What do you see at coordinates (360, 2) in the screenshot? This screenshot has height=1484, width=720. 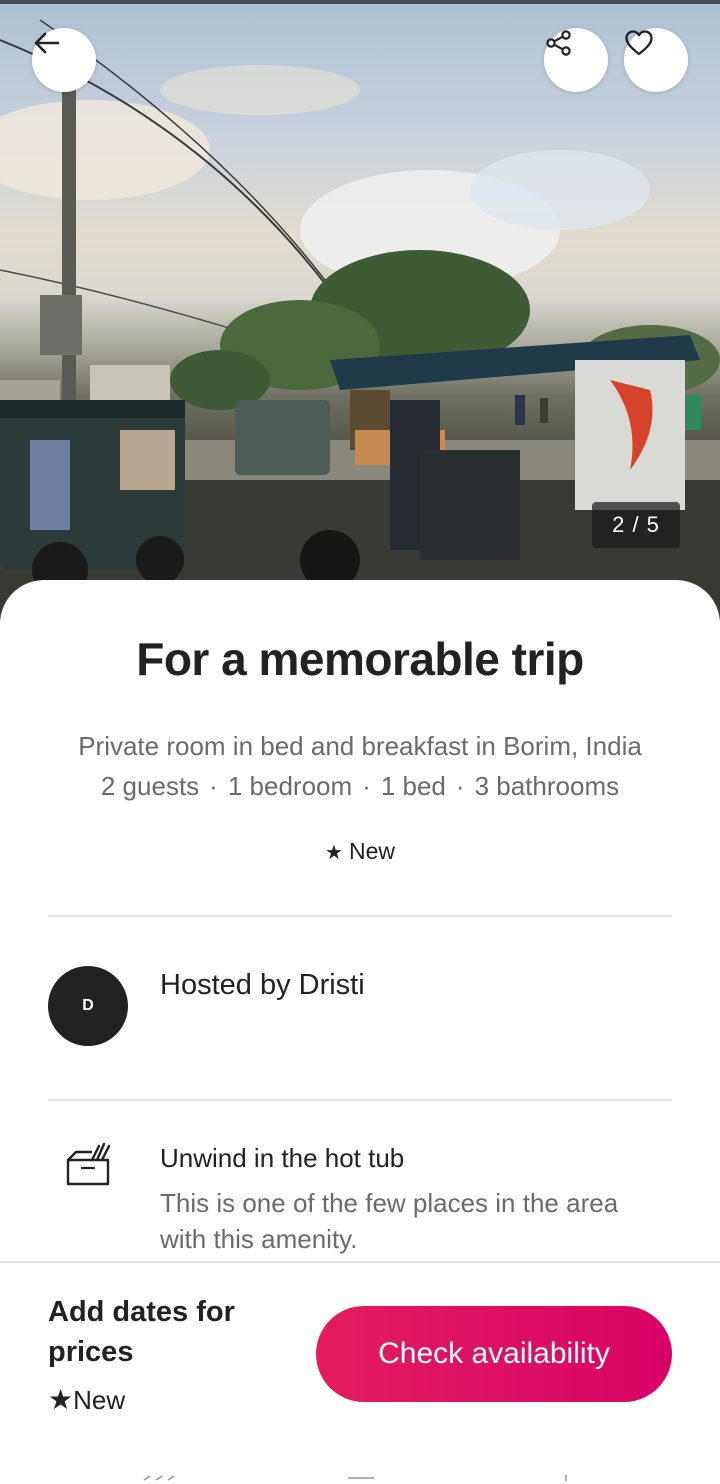 I see `status-strip` at bounding box center [360, 2].